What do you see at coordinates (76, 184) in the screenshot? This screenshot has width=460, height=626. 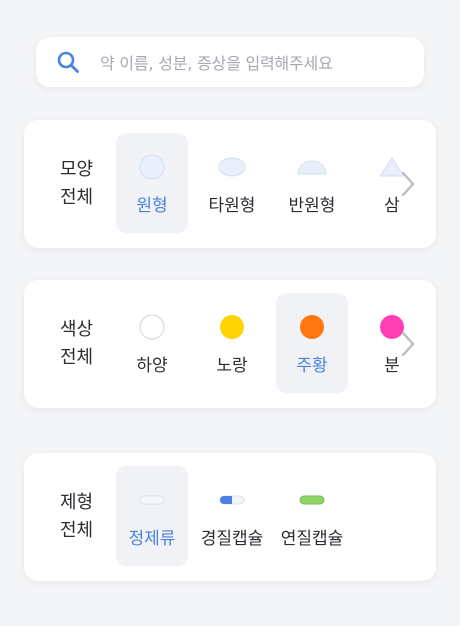 I see `shape-filter-label: 모양 전체` at bounding box center [76, 184].